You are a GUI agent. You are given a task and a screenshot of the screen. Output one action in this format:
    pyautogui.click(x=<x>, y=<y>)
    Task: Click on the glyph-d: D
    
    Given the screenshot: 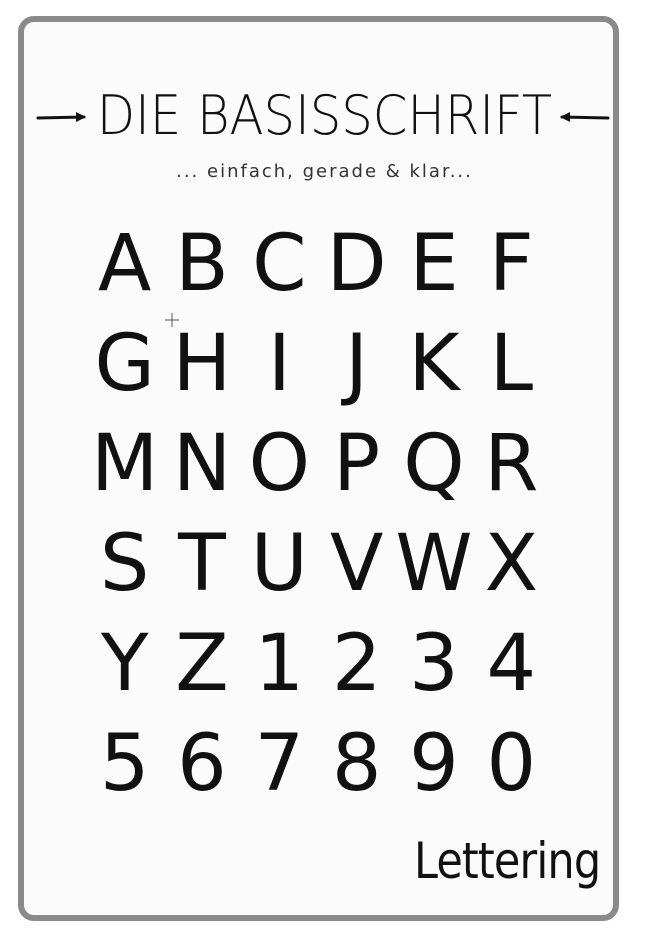 What is the action you would take?
    pyautogui.click(x=356, y=264)
    